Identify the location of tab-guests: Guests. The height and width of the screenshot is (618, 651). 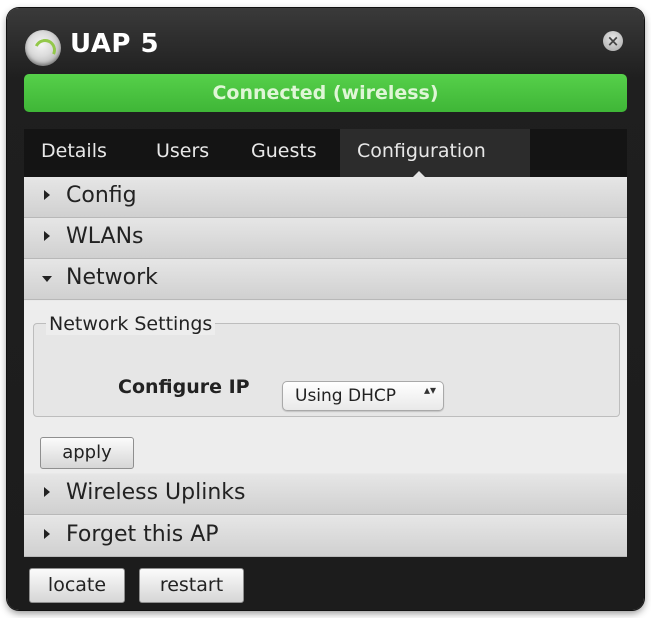
(292, 153).